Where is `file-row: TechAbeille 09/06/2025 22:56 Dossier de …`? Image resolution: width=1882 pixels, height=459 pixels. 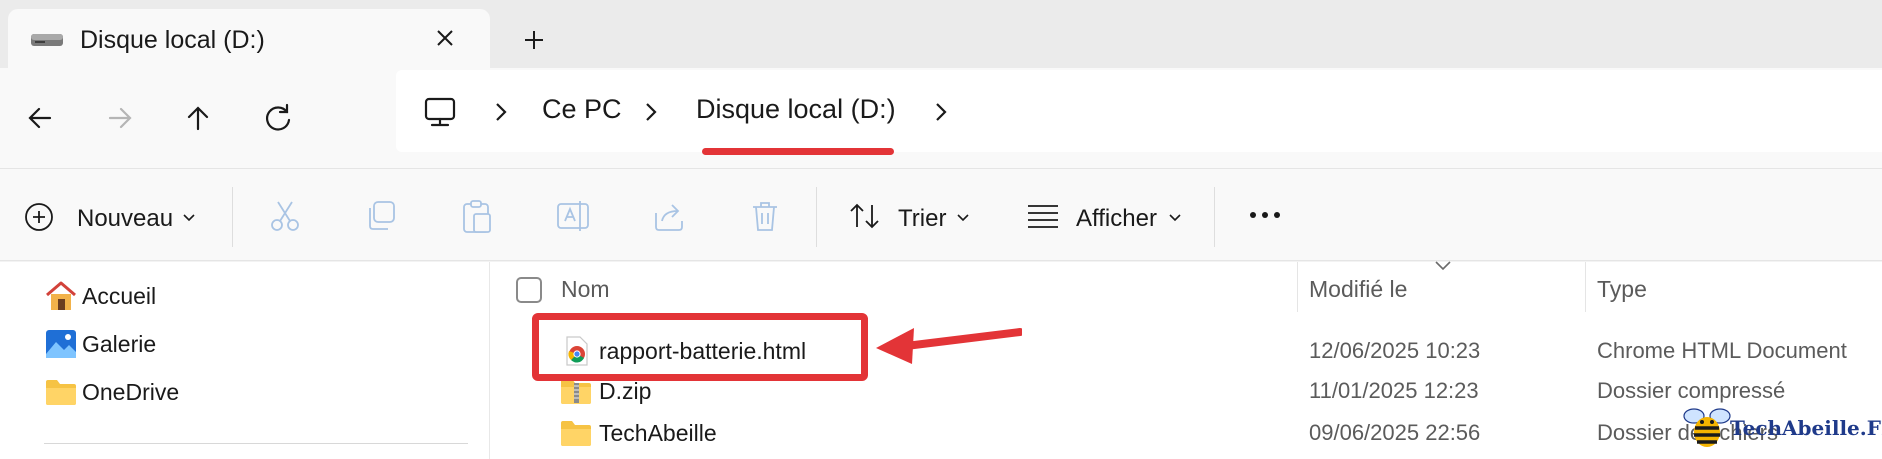 file-row: TechAbeille 09/06/2025 22:56 Dossier de … is located at coordinates (1186, 433).